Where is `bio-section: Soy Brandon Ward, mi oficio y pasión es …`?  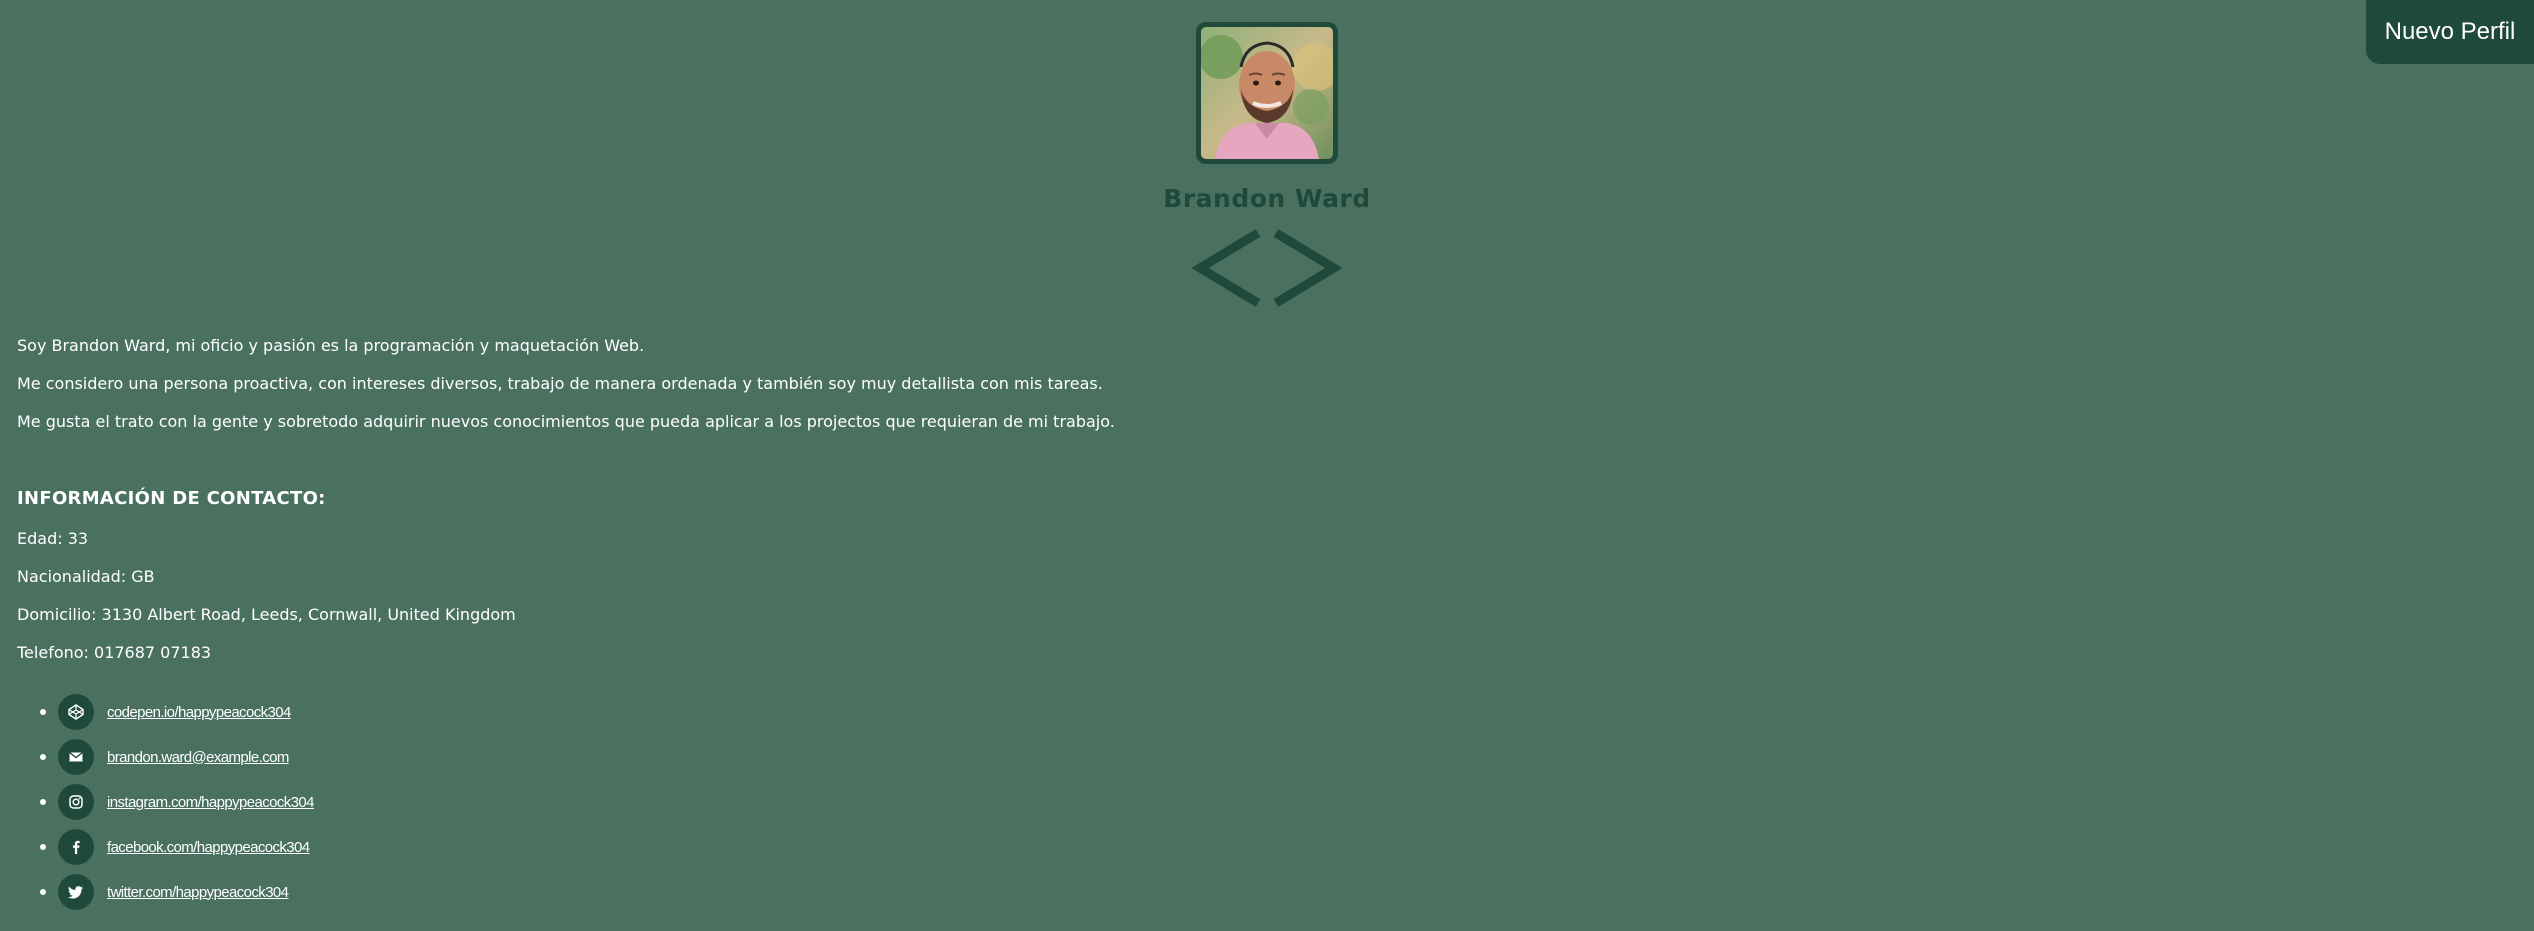 bio-section: Soy Brandon Ward, mi oficio y pasión es … is located at coordinates (566, 393).